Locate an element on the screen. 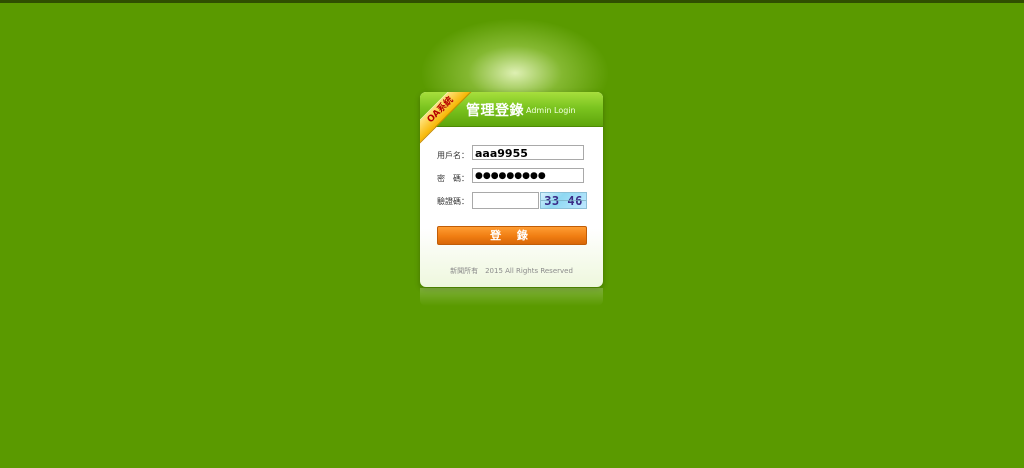 The height and width of the screenshot is (468, 1024). system-ribbon-label: OA系統 is located at coordinates (449, 120).